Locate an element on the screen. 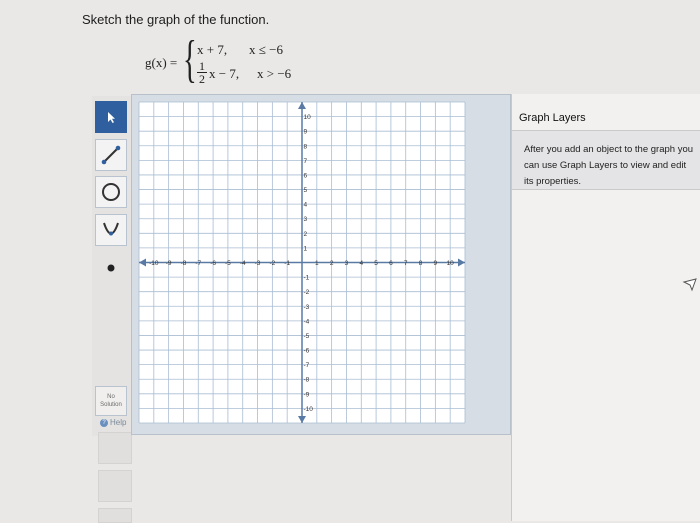 This screenshot has width=700, height=523. x-tick-label: 1 is located at coordinates (317, 263).